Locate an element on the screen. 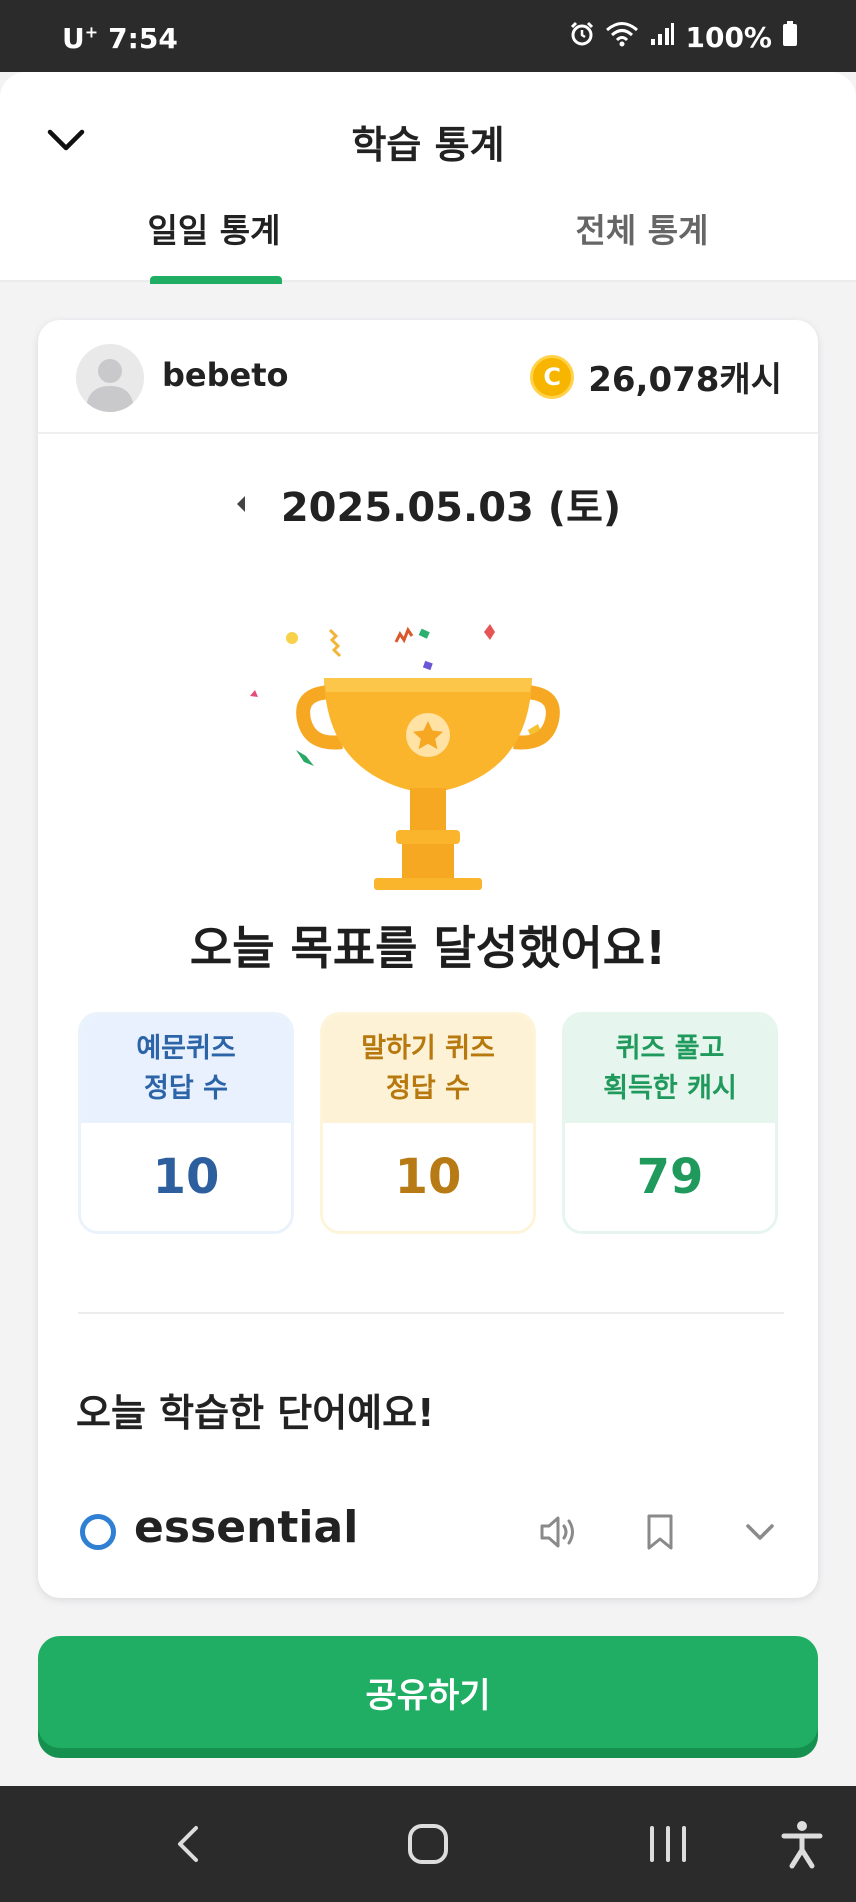  cash-balance: C 26,078캐시 is located at coordinates (656, 376).